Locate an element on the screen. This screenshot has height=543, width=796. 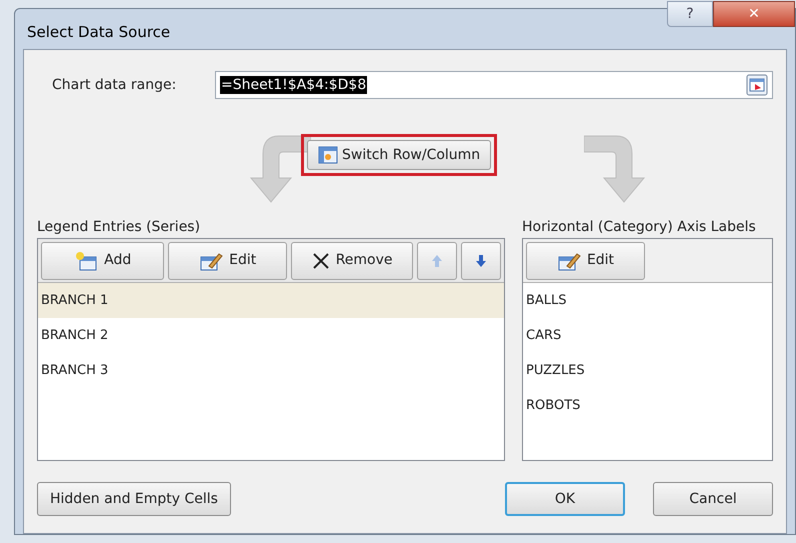
list-item: BRANCH 1 is located at coordinates (271, 300).